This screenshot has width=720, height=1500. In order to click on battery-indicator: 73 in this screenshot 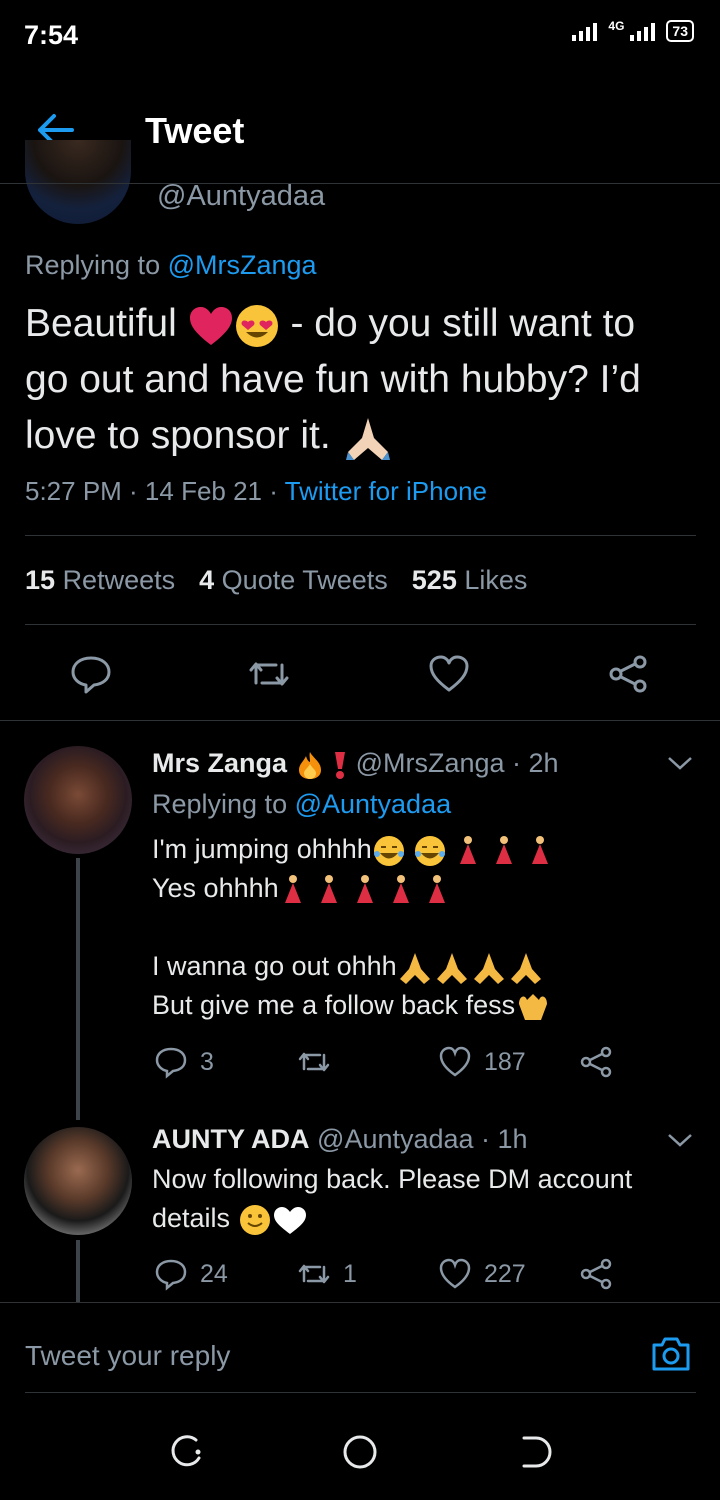, I will do `click(680, 31)`.